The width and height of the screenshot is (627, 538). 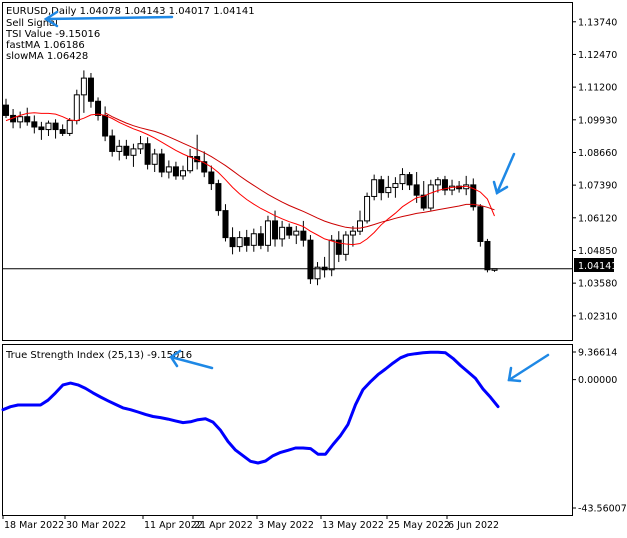 What do you see at coordinates (602, 509) in the screenshot?
I see `y-tick-label: -43.56007` at bounding box center [602, 509].